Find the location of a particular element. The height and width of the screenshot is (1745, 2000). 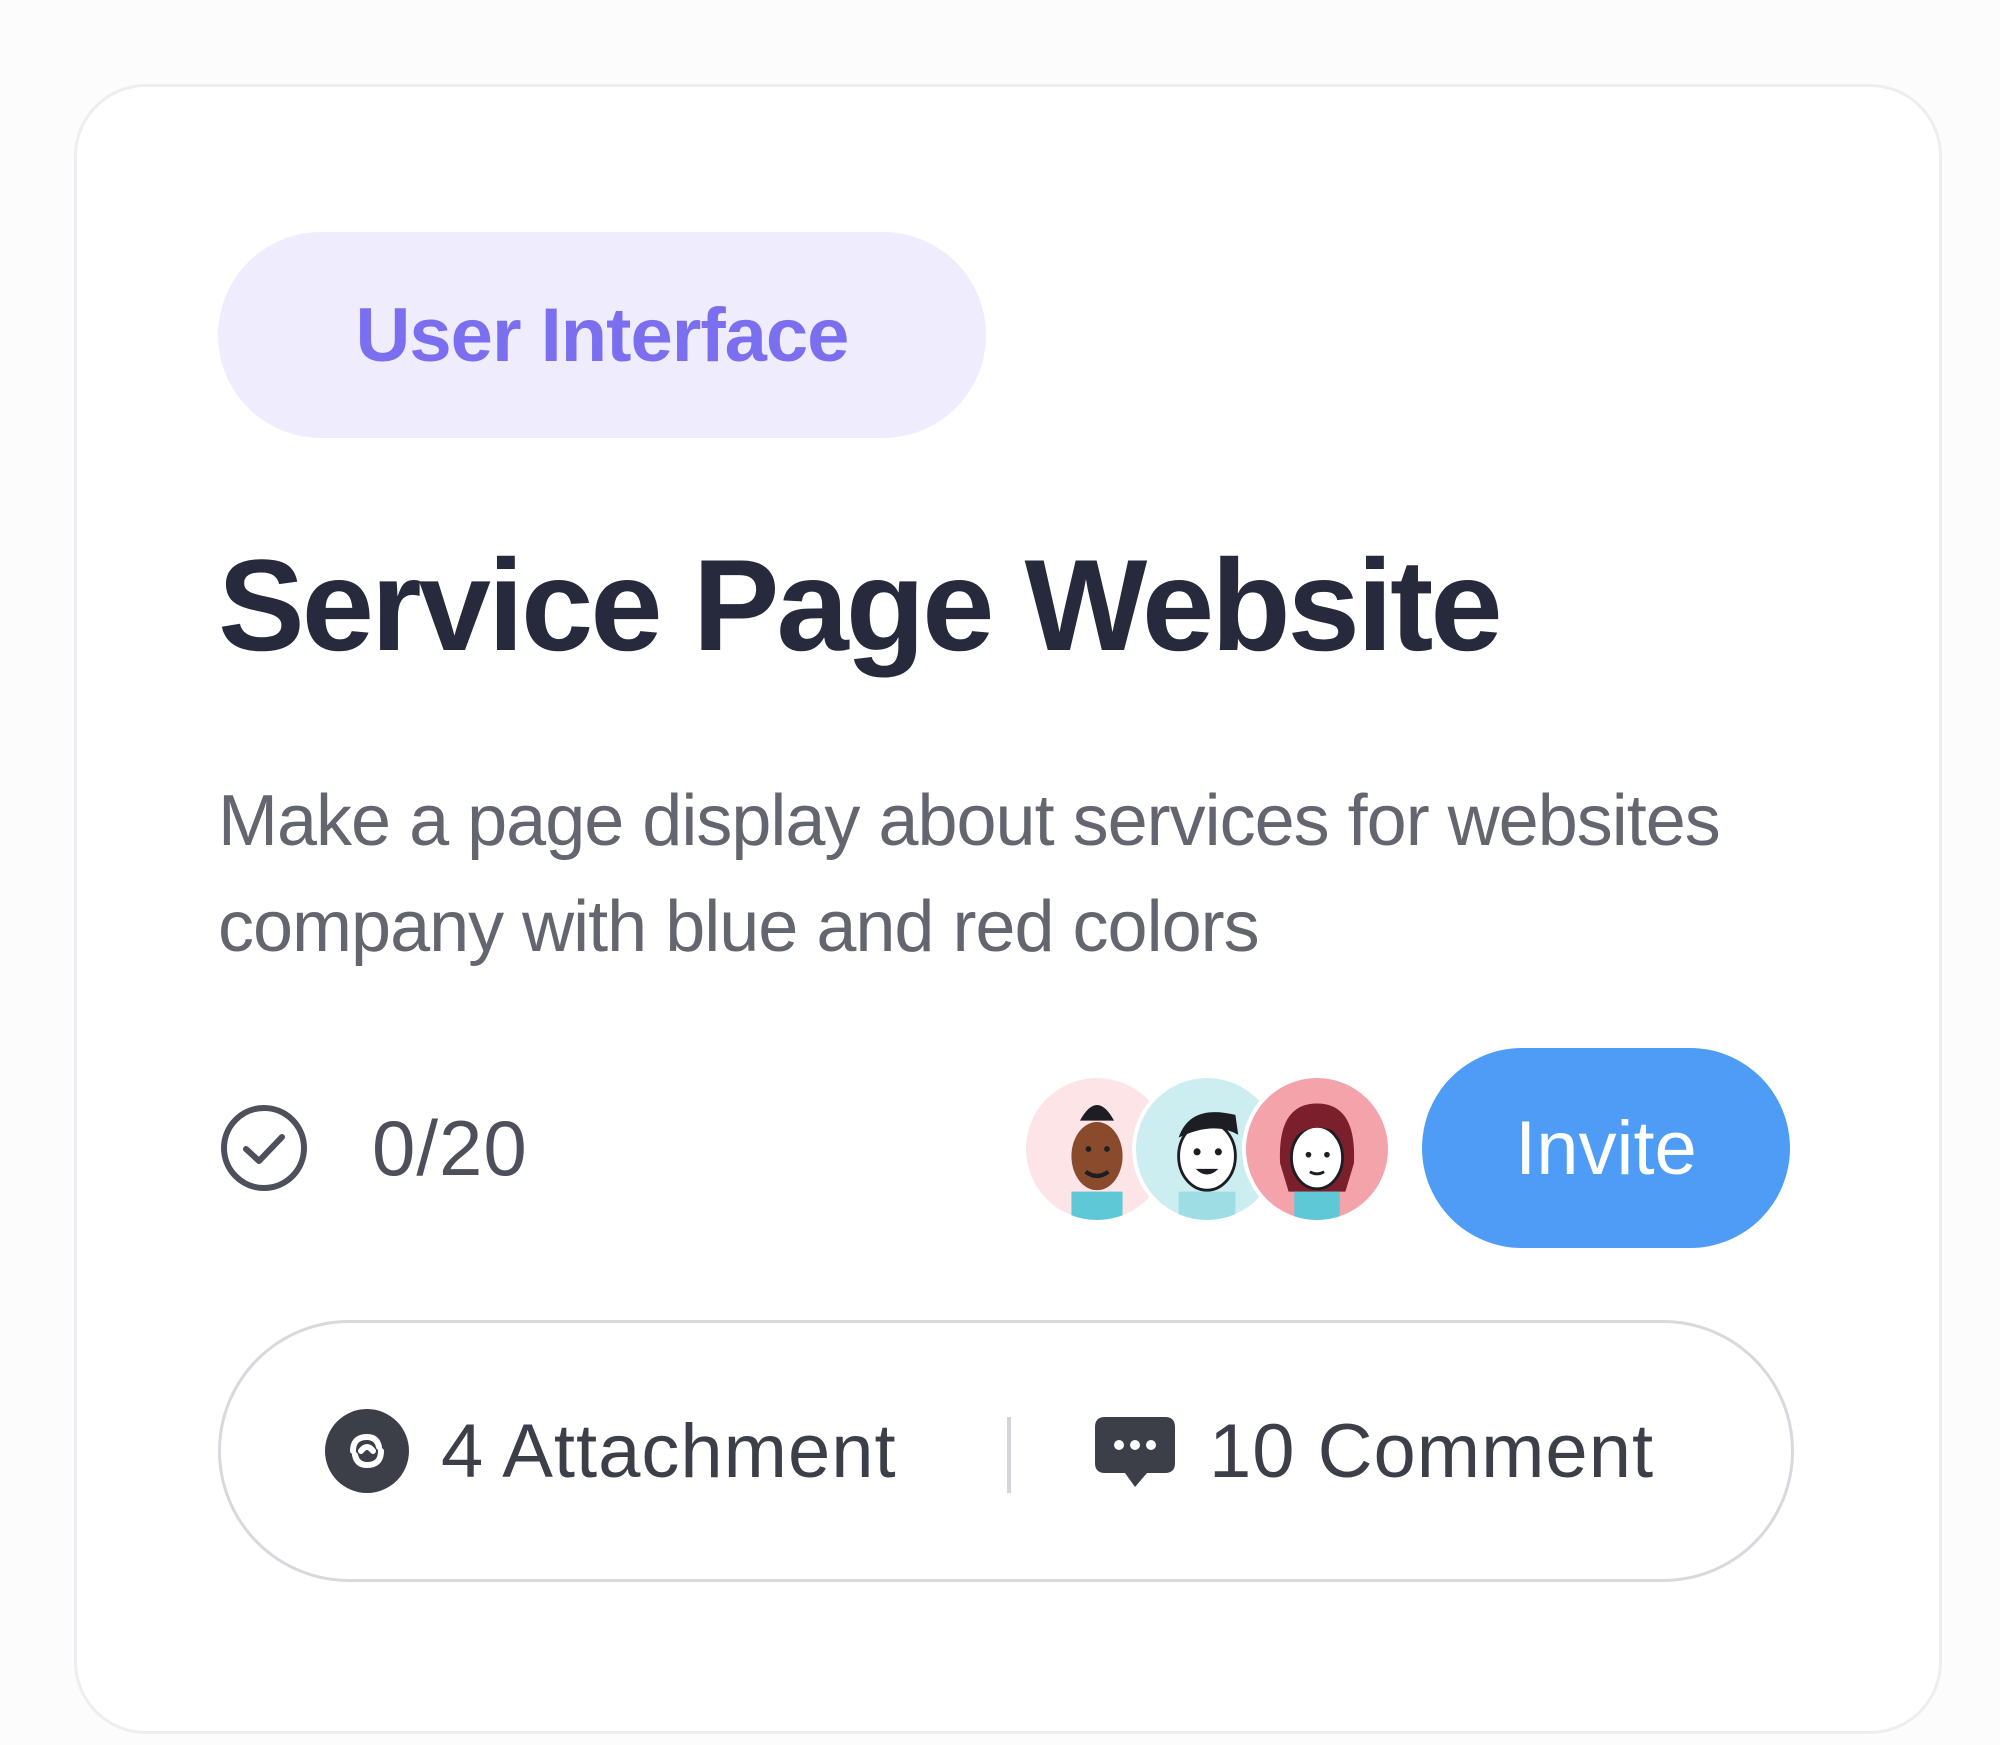

chat-bubble-icon is located at coordinates (1135, 1451).